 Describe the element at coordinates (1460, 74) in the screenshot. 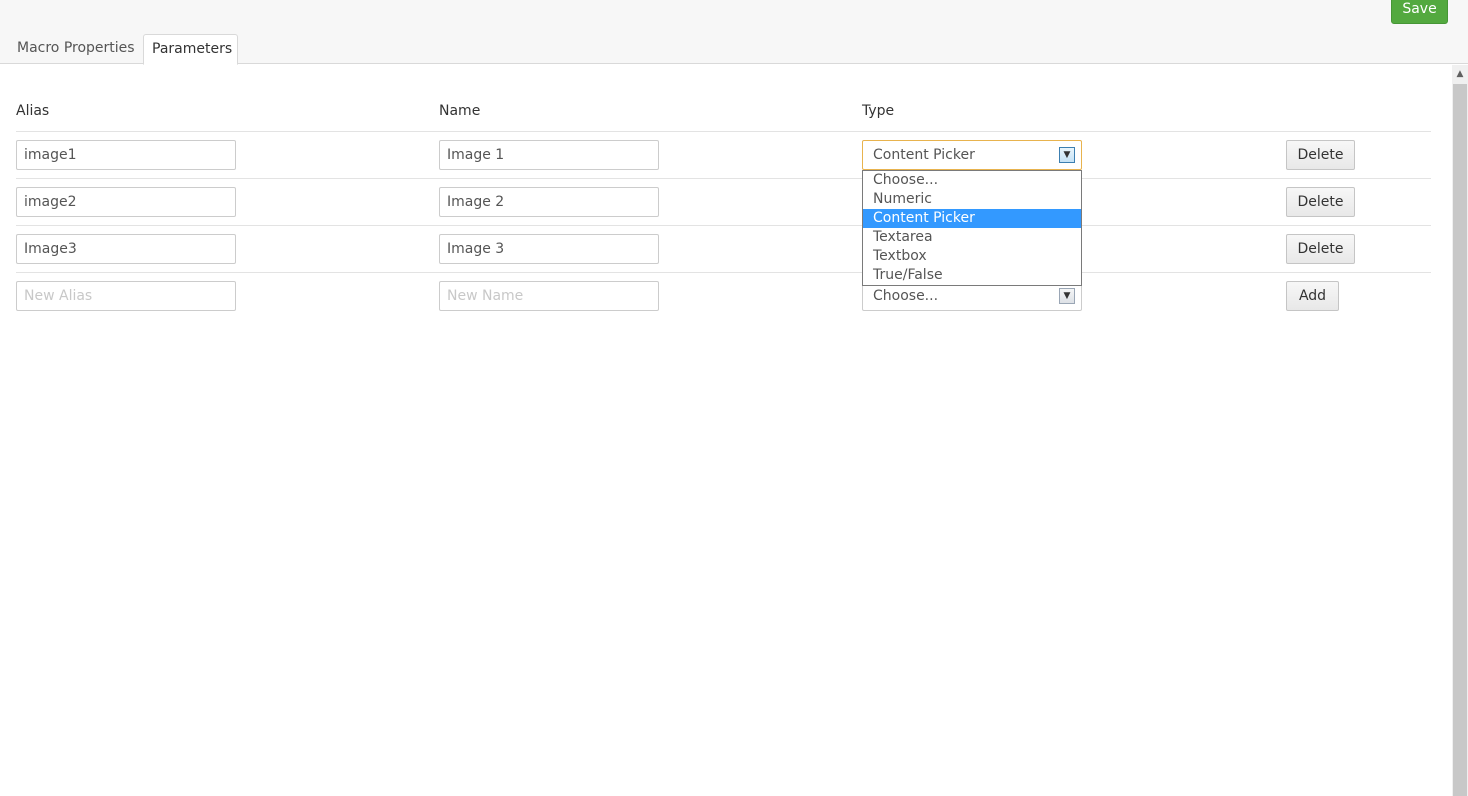

I see `chevron-up-icon: ▲` at that location.